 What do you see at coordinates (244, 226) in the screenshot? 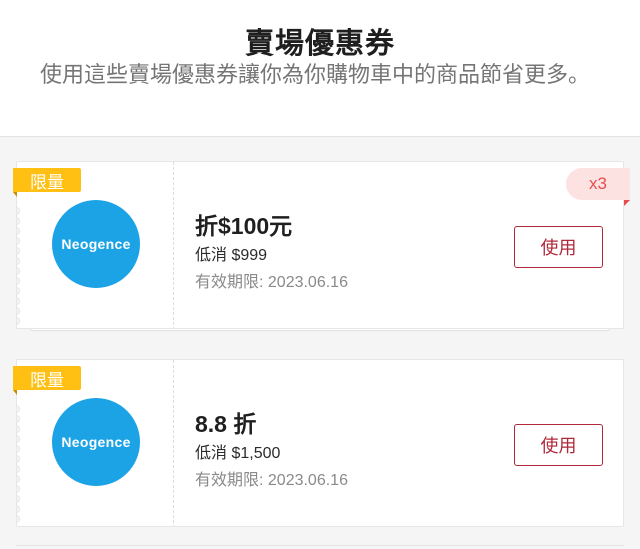
I see `coupon-discount: 折$100元` at bounding box center [244, 226].